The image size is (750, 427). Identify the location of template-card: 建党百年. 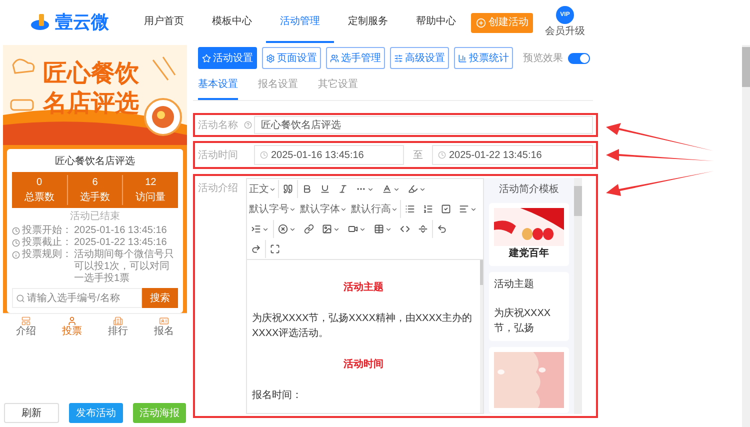
(528, 234).